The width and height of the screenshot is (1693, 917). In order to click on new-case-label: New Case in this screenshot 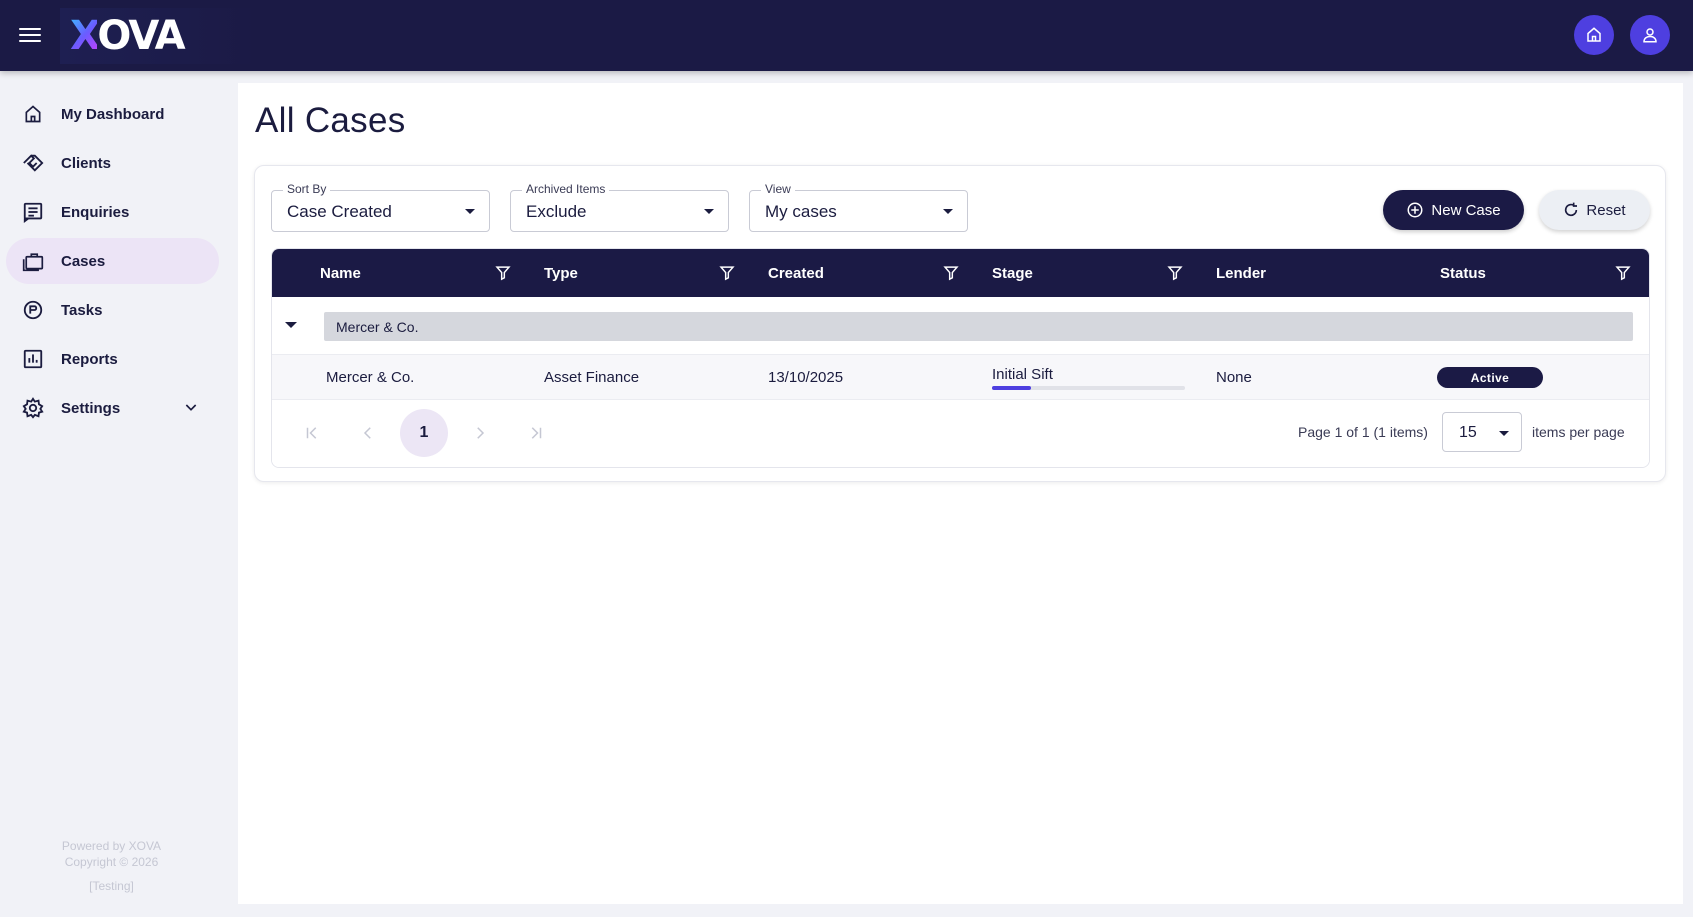, I will do `click(1466, 210)`.